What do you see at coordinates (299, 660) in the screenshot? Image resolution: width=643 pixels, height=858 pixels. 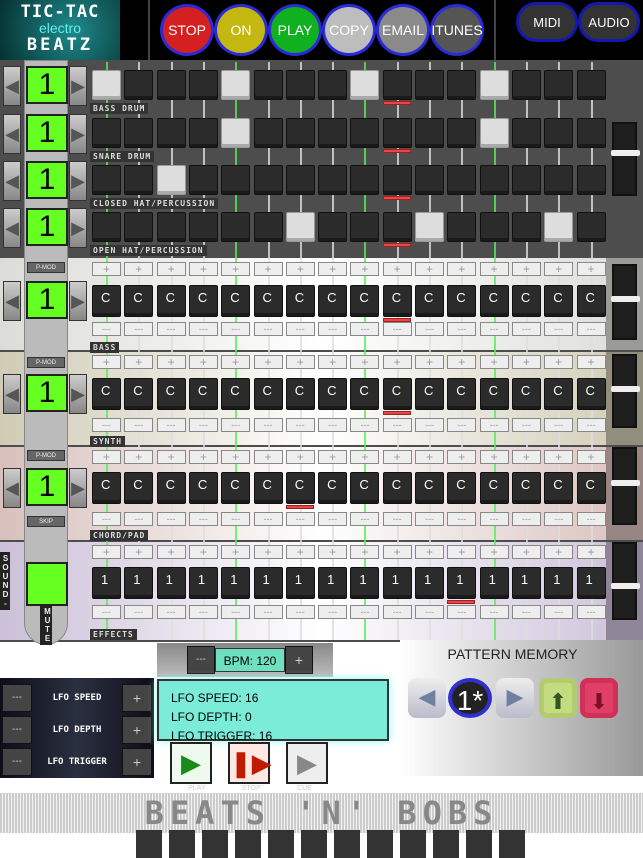 I see `bpm-increase-button: +` at bounding box center [299, 660].